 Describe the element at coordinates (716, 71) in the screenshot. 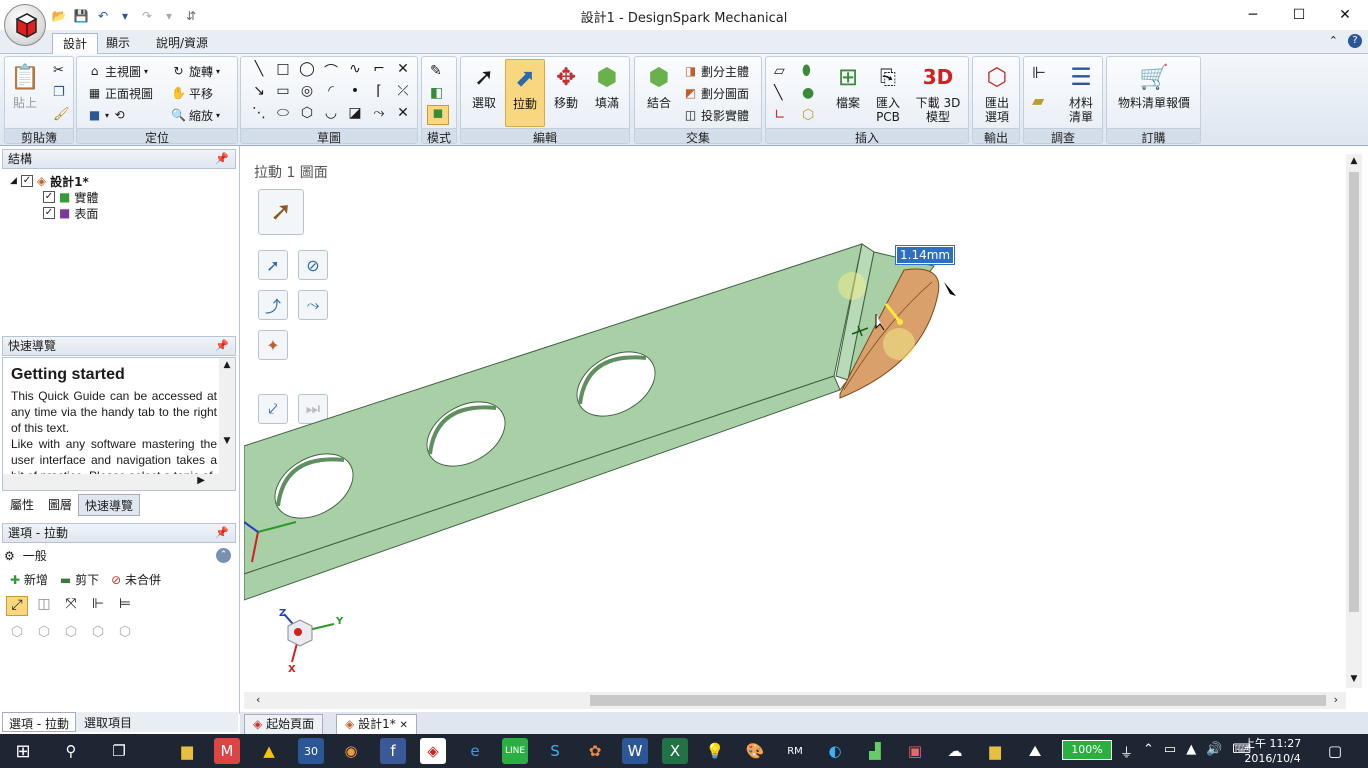

I see `split-body-button: ◨ 劃分主體` at that location.